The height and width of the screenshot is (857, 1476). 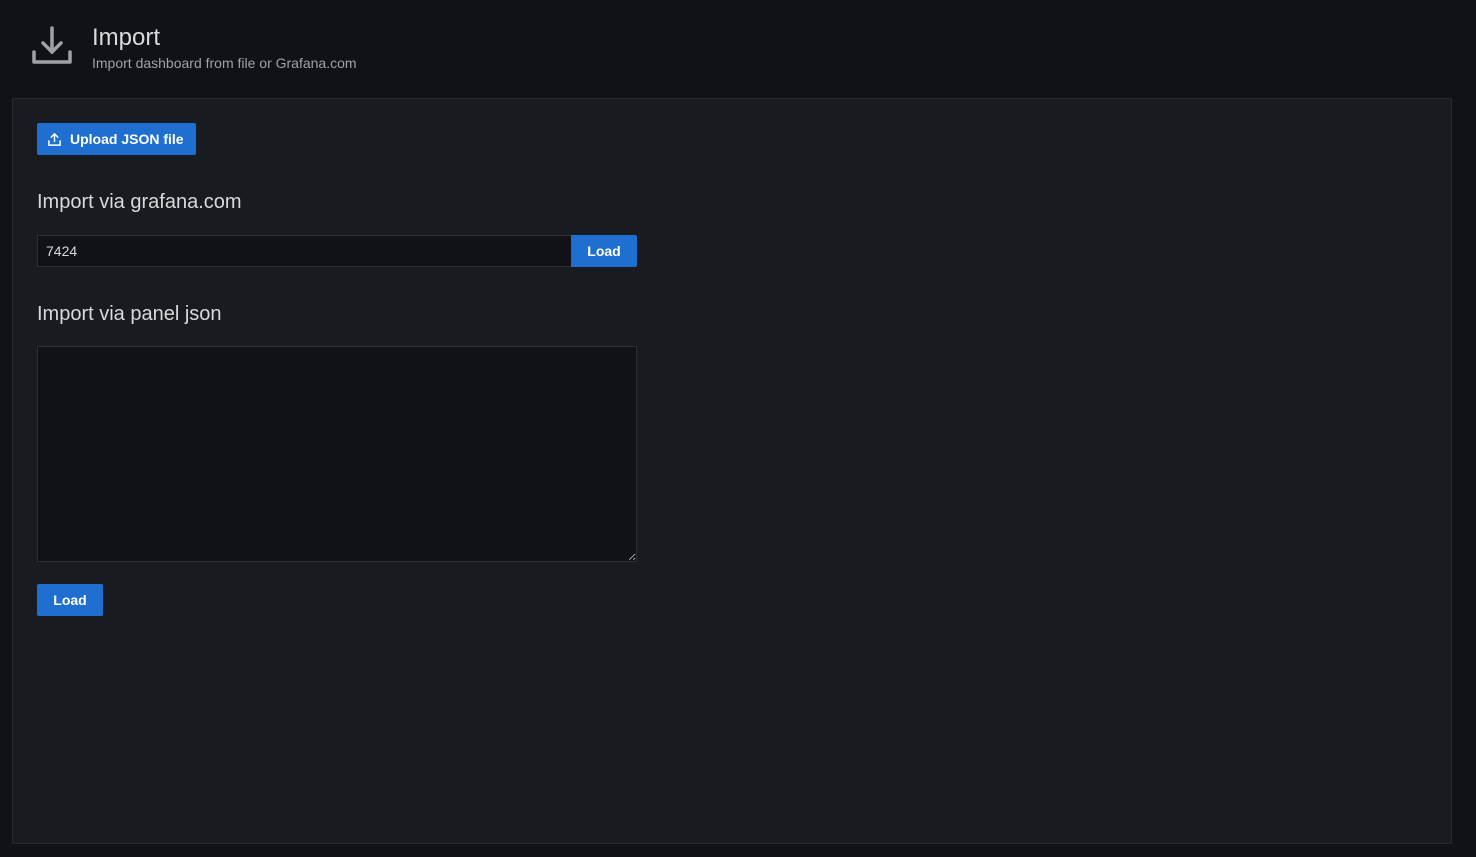 What do you see at coordinates (337, 454) in the screenshot?
I see `panel-json-textarea` at bounding box center [337, 454].